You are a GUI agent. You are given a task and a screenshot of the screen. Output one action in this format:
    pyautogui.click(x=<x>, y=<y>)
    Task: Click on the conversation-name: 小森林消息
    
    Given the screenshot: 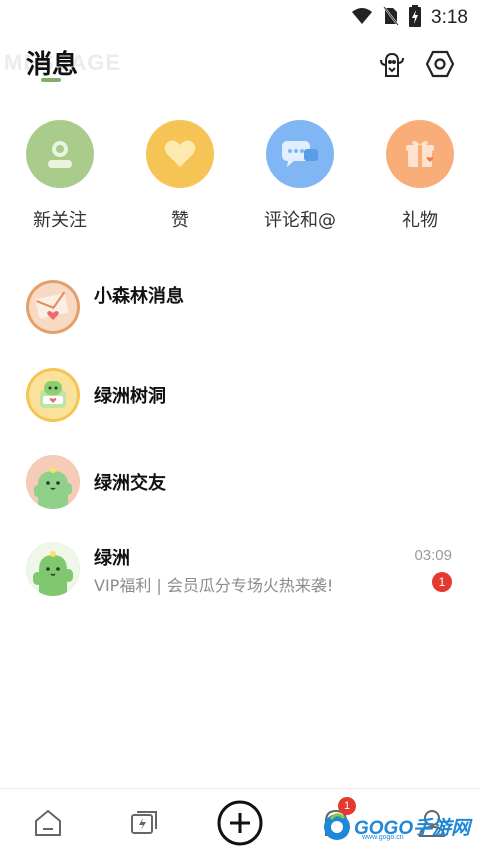 What is the action you would take?
    pyautogui.click(x=139, y=296)
    